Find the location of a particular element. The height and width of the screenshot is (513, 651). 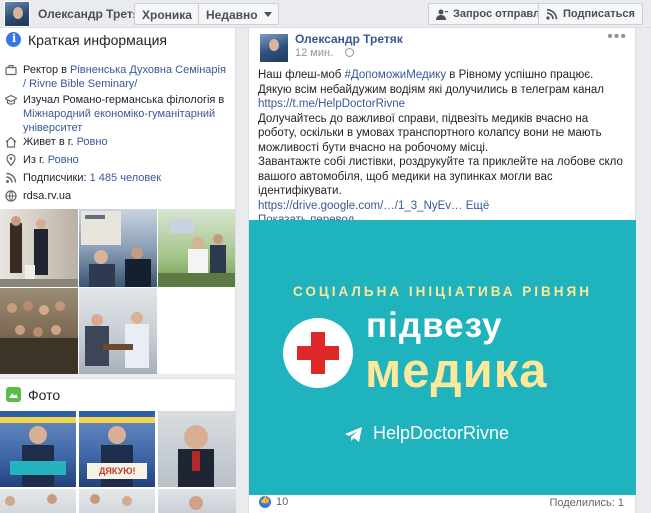

hashtag-link: #ДопоможиМедику is located at coordinates (396, 75).